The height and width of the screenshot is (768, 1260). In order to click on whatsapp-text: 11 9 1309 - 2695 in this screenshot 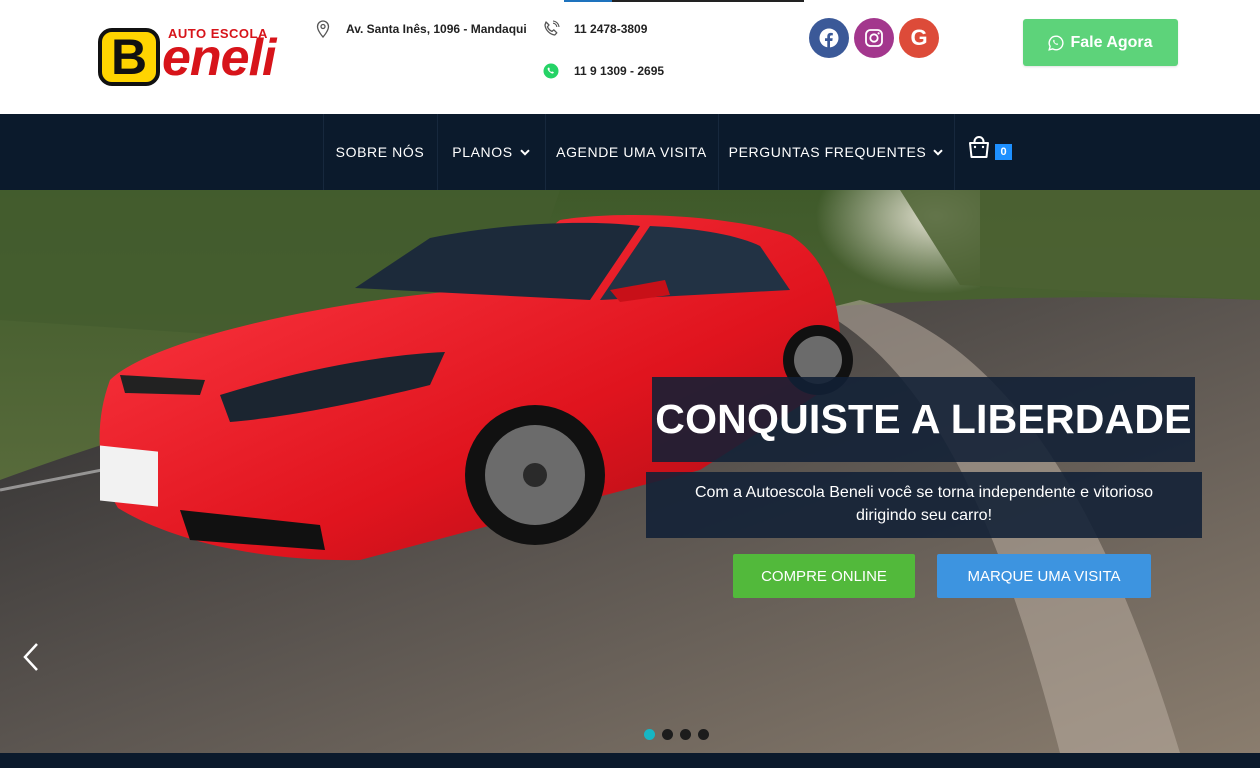, I will do `click(619, 71)`.